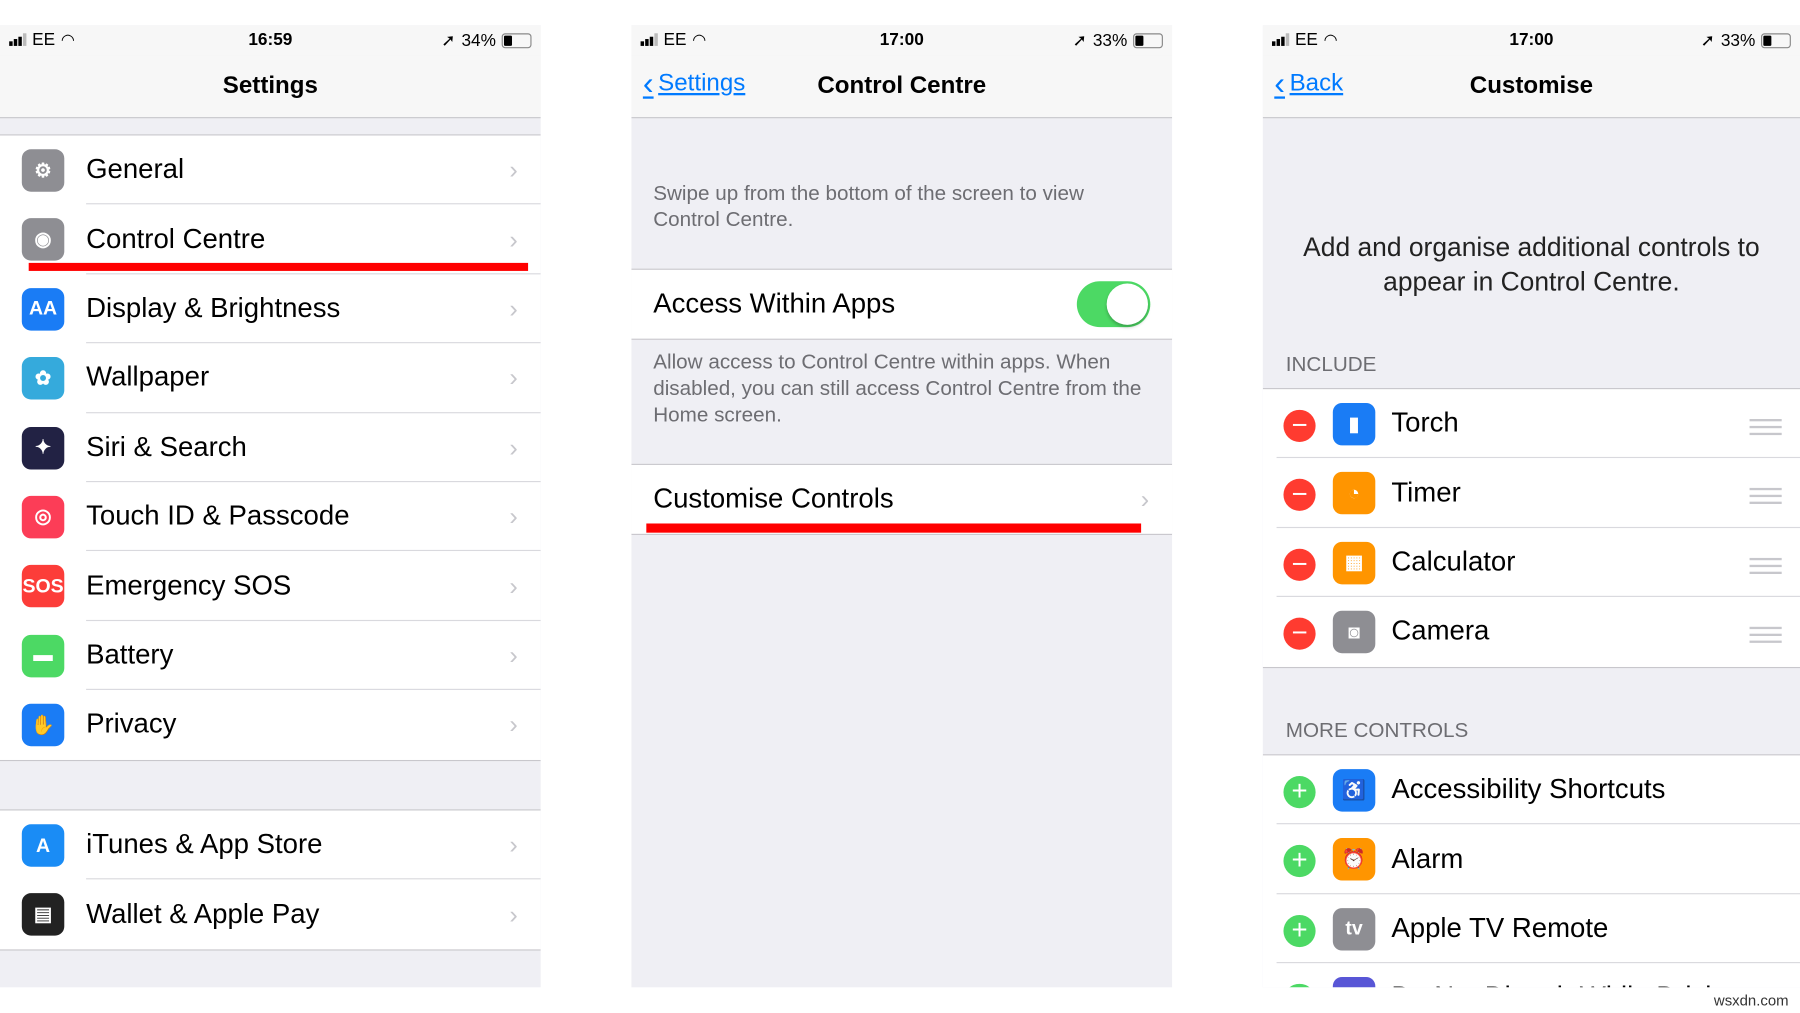  What do you see at coordinates (1331, 364) in the screenshot?
I see `include-header: INCLUDE` at bounding box center [1331, 364].